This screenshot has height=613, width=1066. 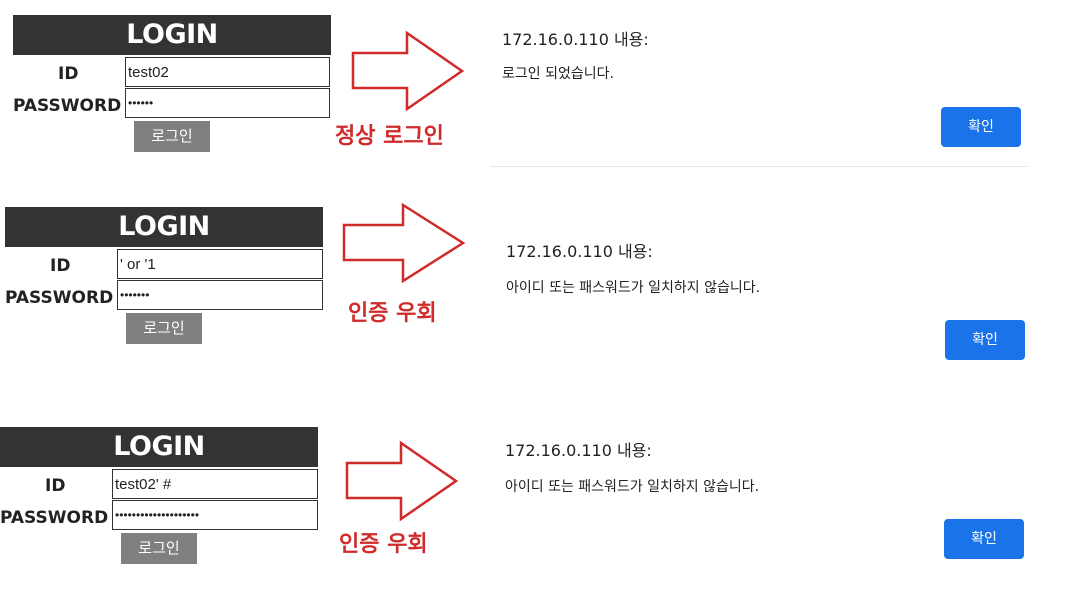 What do you see at coordinates (759, 166) in the screenshot?
I see `divider` at bounding box center [759, 166].